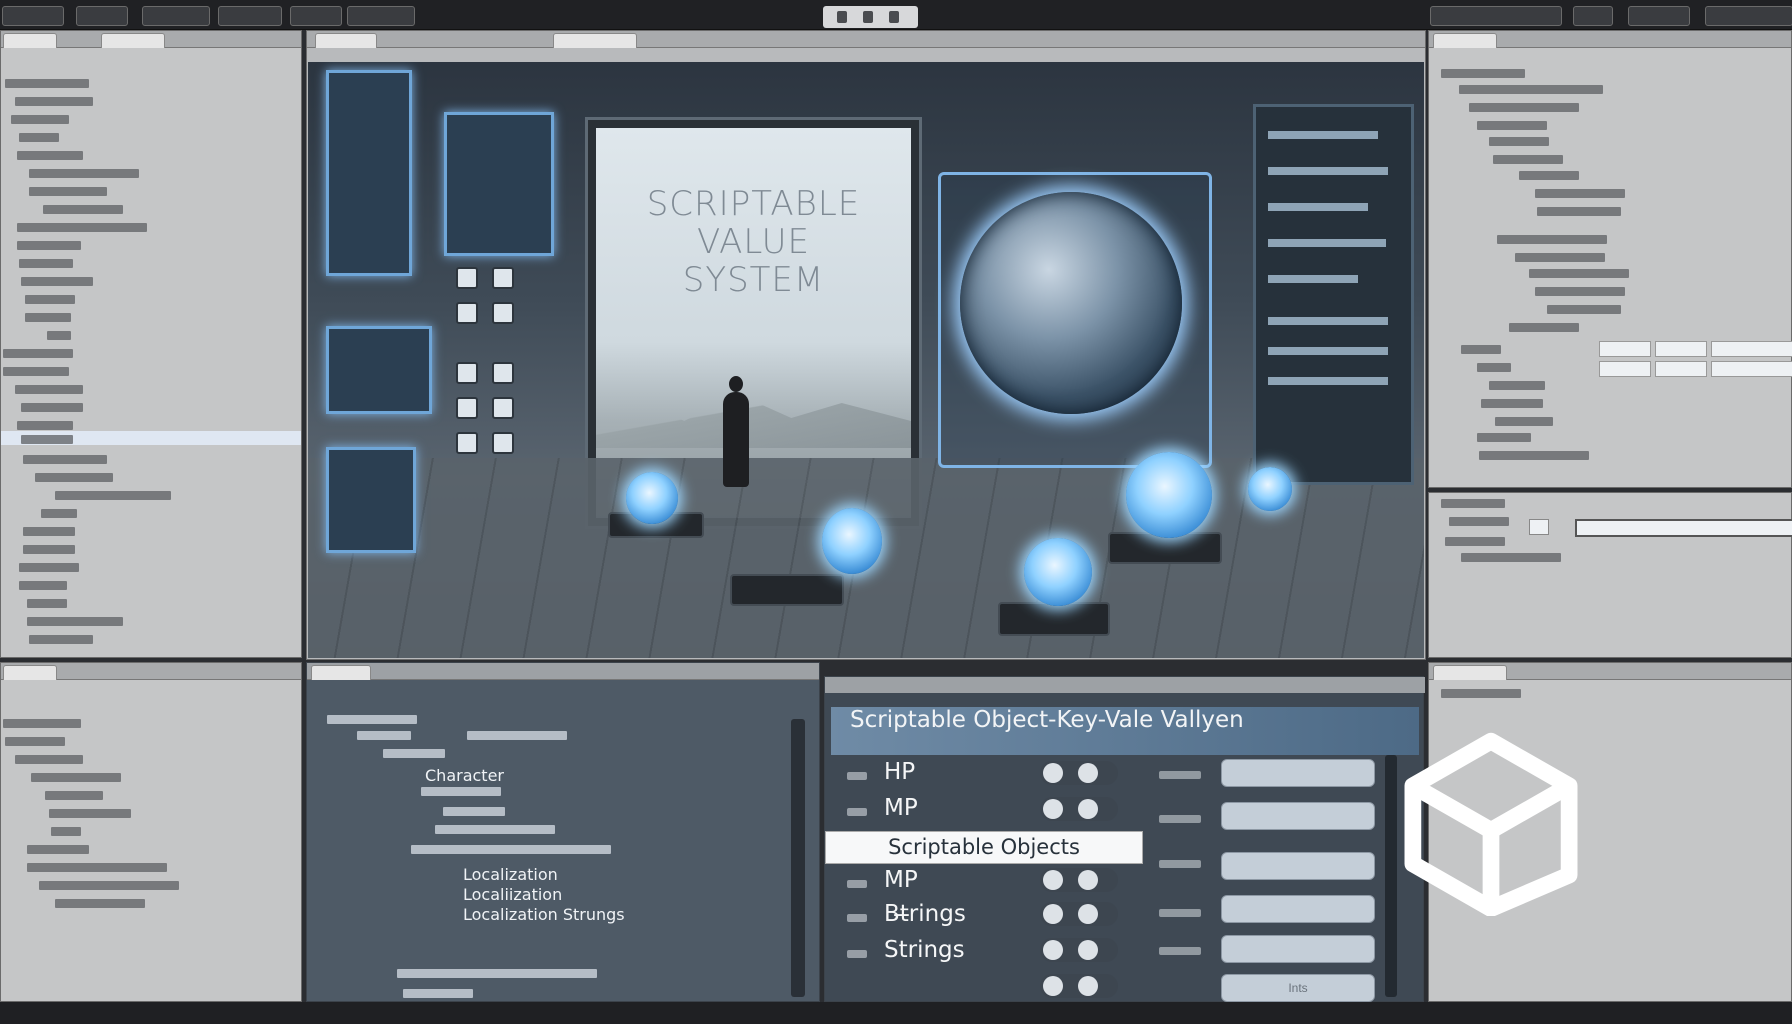 This screenshot has height=1024, width=1792. Describe the element at coordinates (1748, 16) in the screenshot. I see `toolbar-button-layout` at that location.